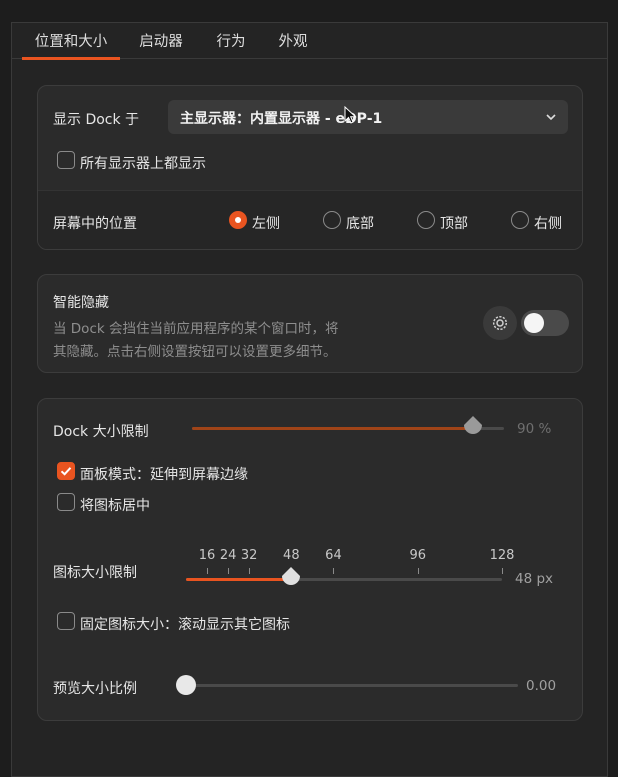 The width and height of the screenshot is (618, 777). What do you see at coordinates (310, 220) in the screenshot?
I see `position-row: 屏幕中的位置 左侧 底部 顶部 右侧` at bounding box center [310, 220].